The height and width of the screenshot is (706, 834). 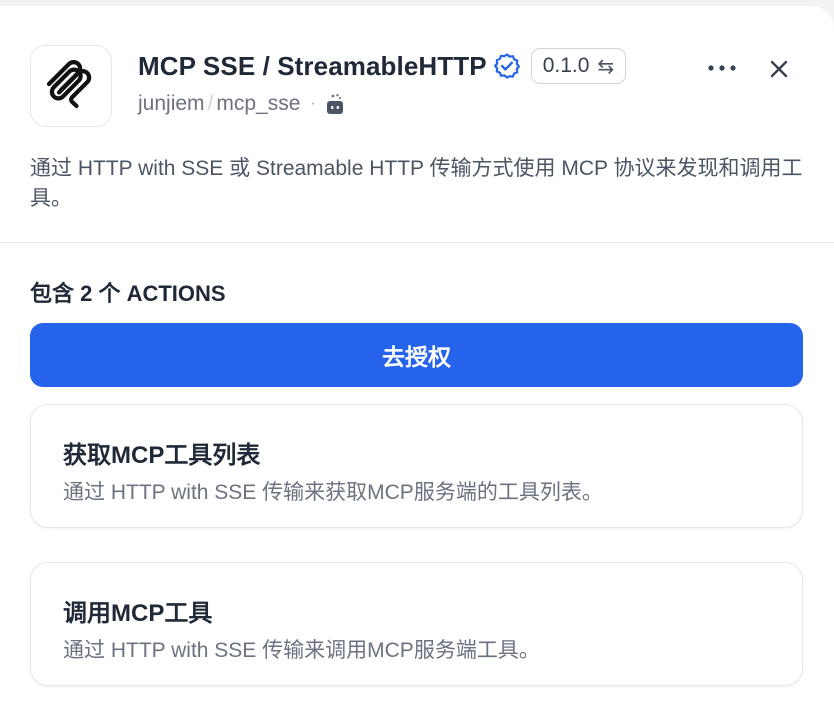 What do you see at coordinates (128, 293) in the screenshot?
I see `actions-count-heading: 包含 2 个 ACTIONS` at bounding box center [128, 293].